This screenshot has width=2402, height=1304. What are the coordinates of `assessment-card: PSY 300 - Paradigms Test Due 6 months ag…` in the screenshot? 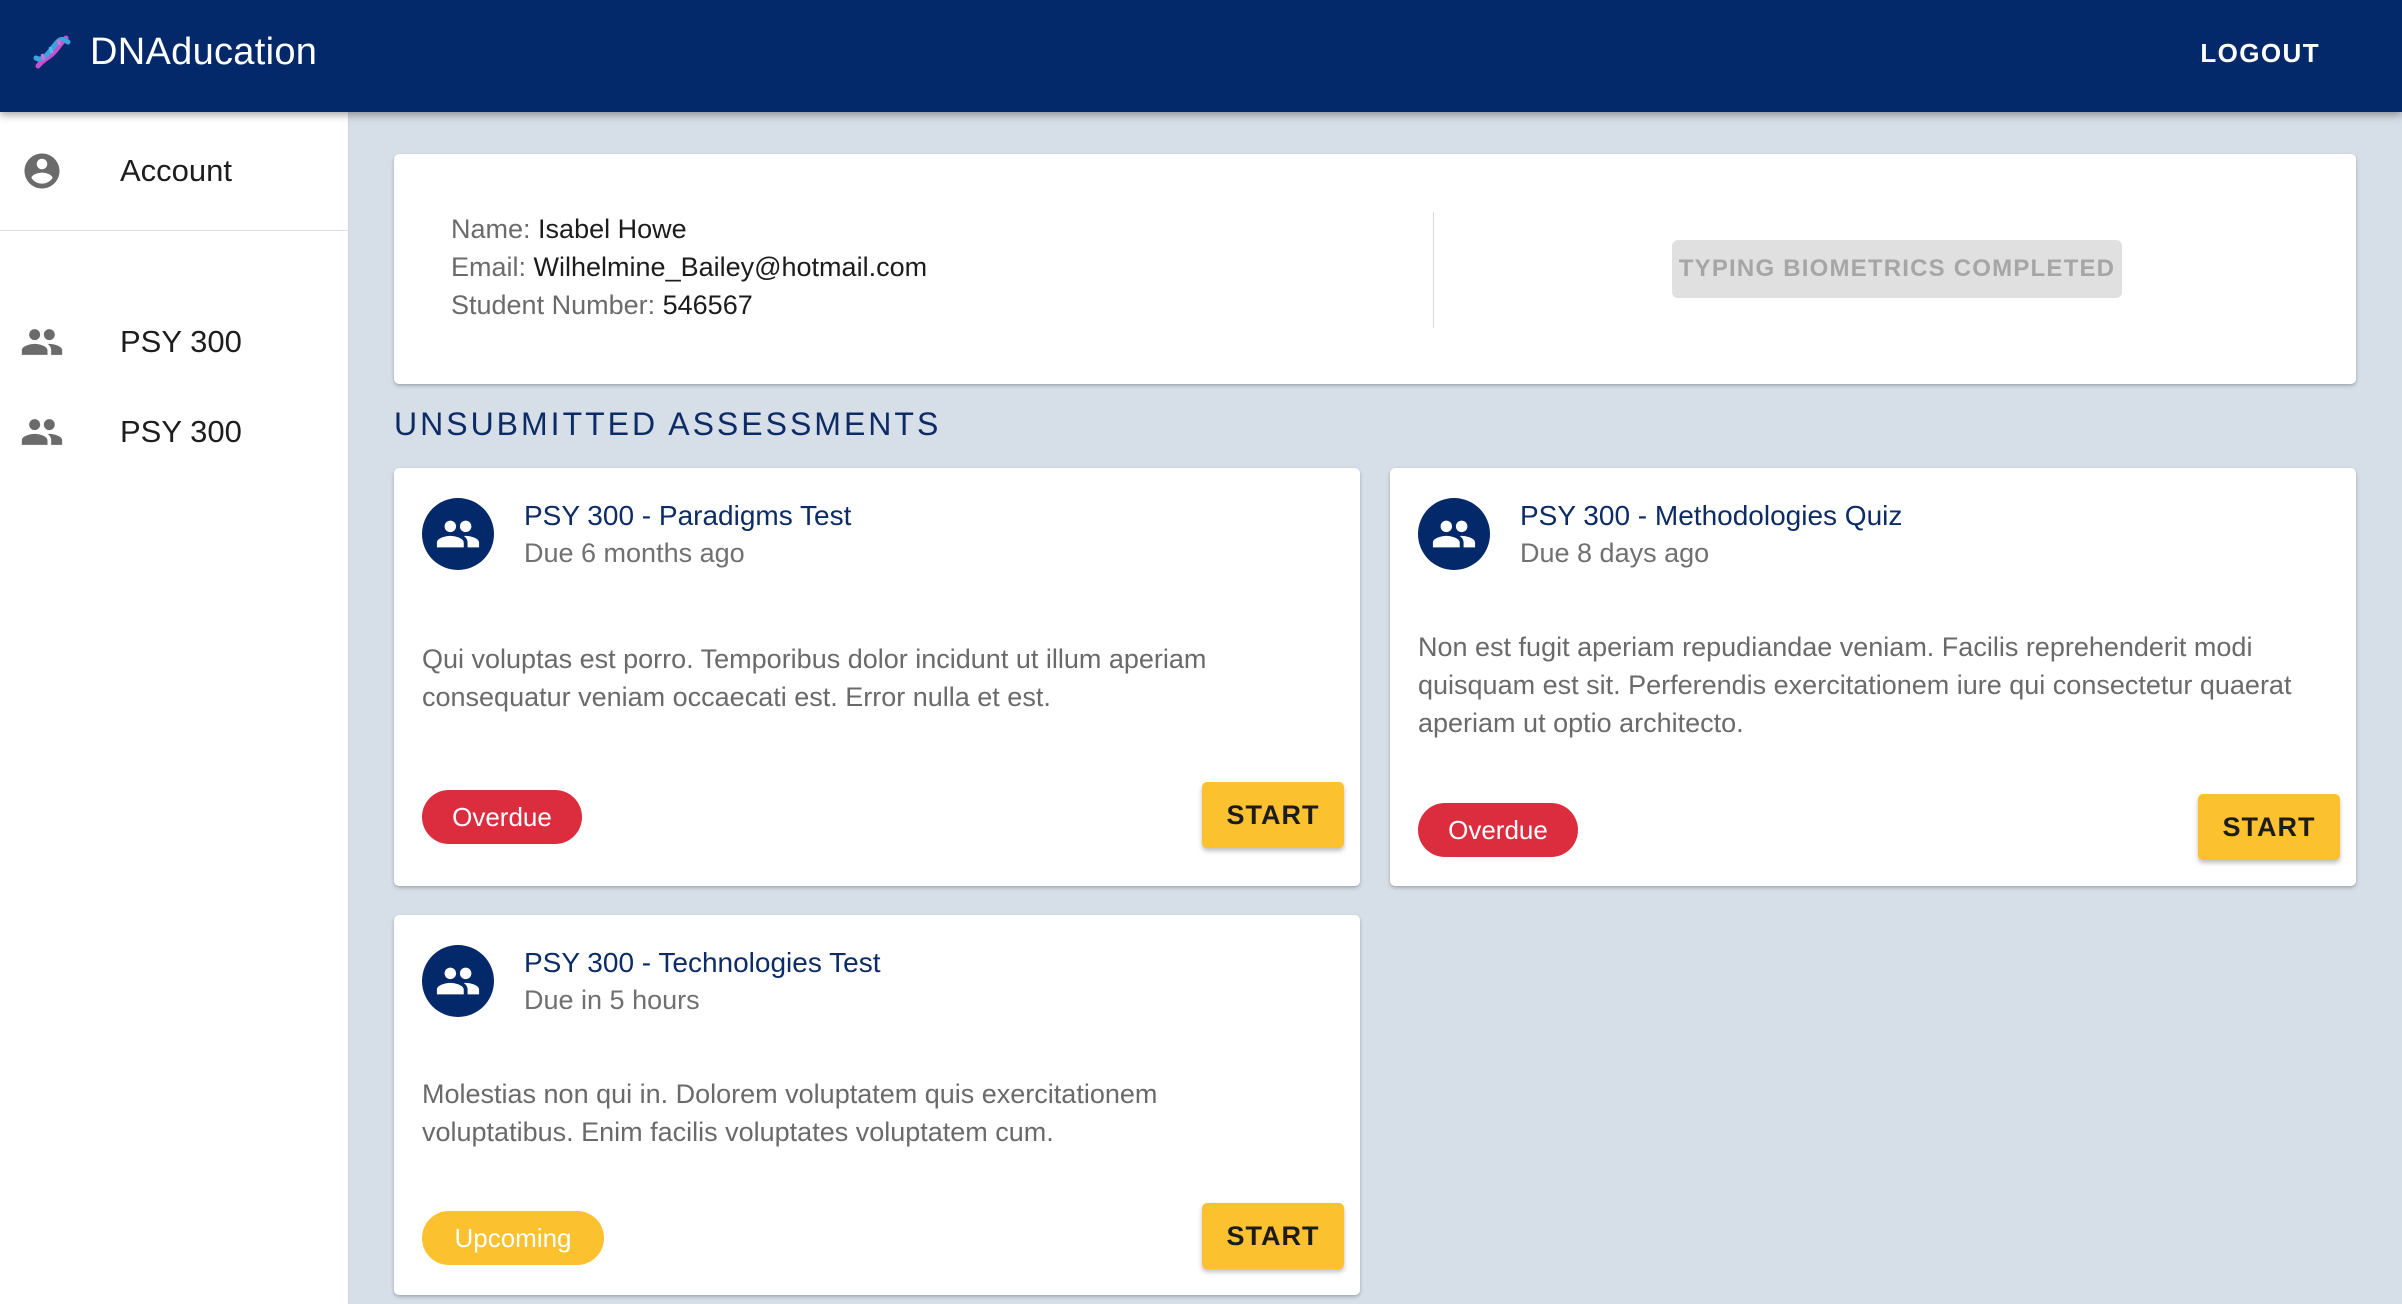 It's located at (877, 677).